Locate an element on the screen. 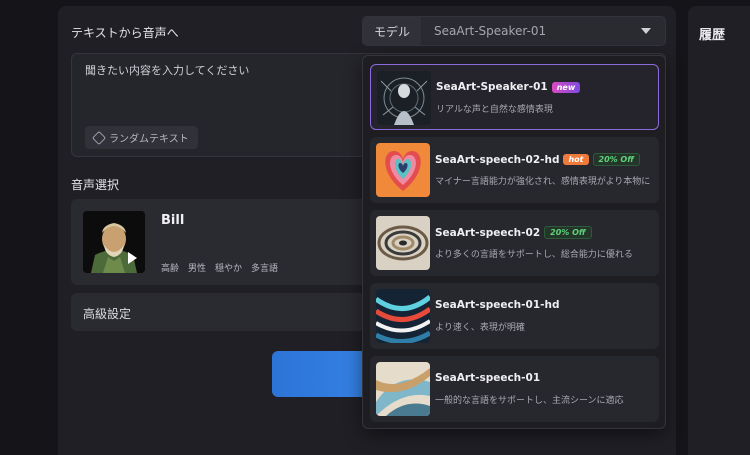 The image size is (750, 455). robot-thumbnail-image is located at coordinates (404, 98).